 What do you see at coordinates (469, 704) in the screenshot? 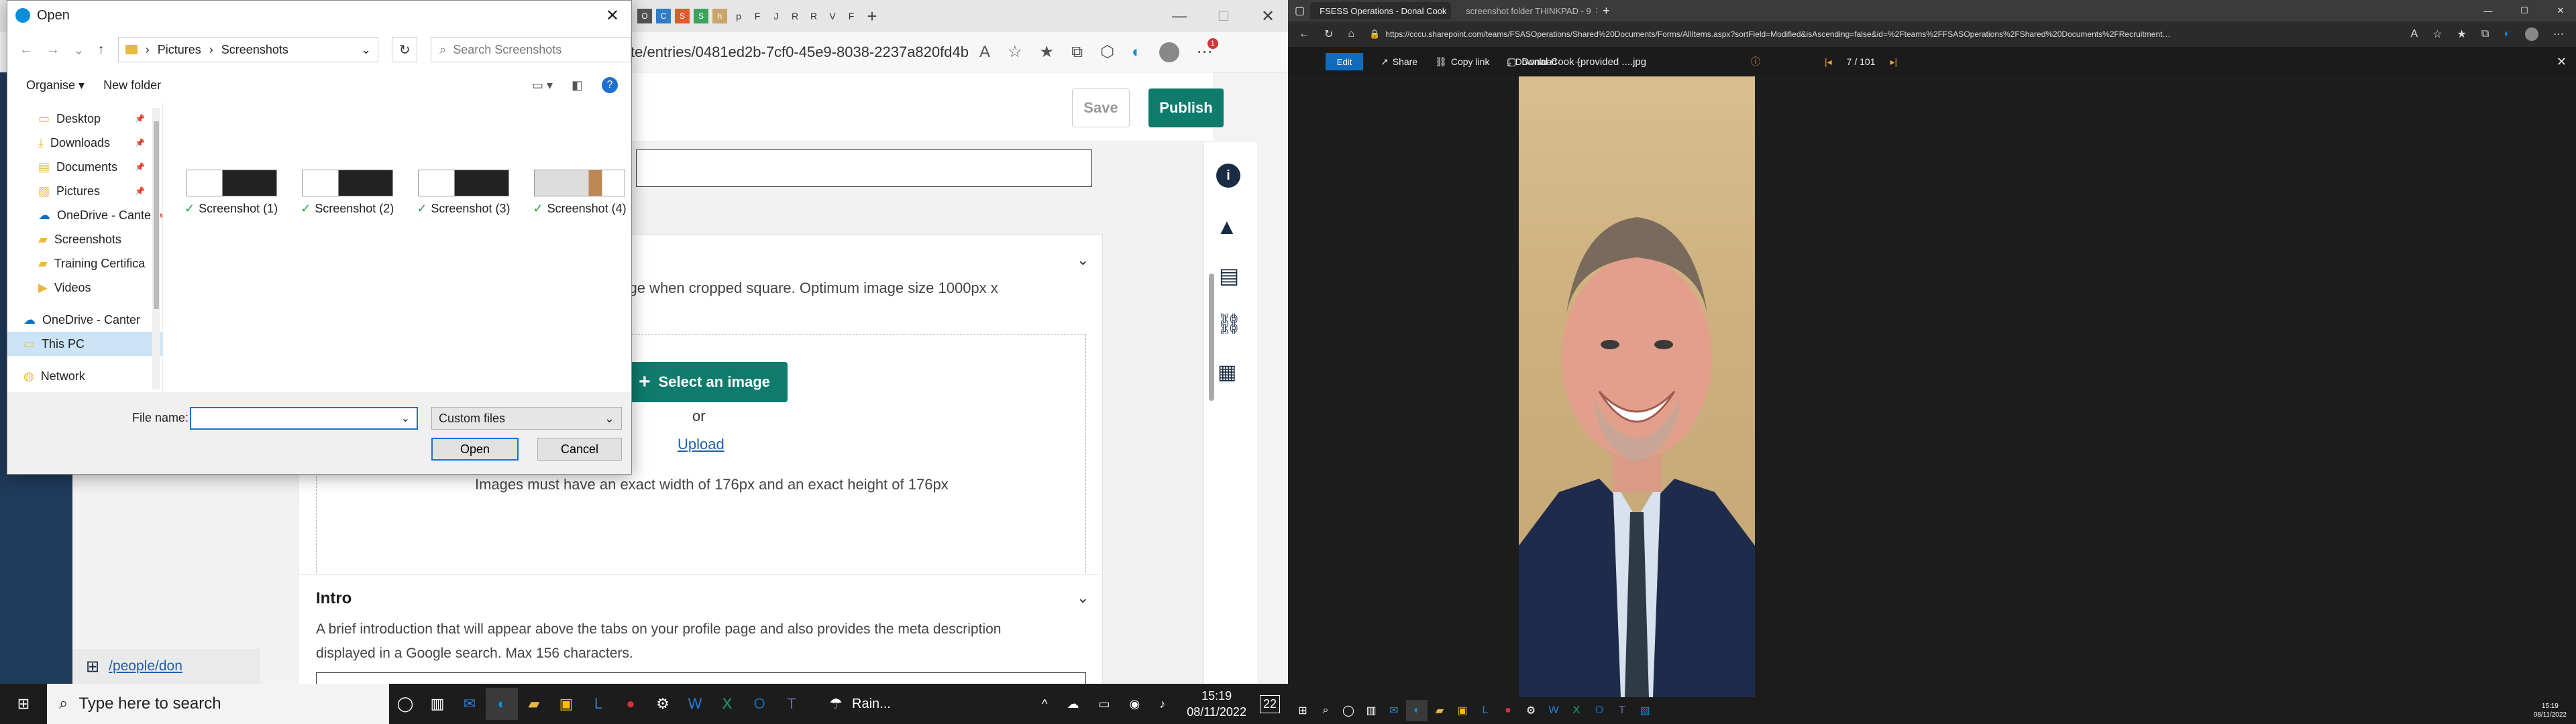
I see `mail-icon: ✉` at bounding box center [469, 704].